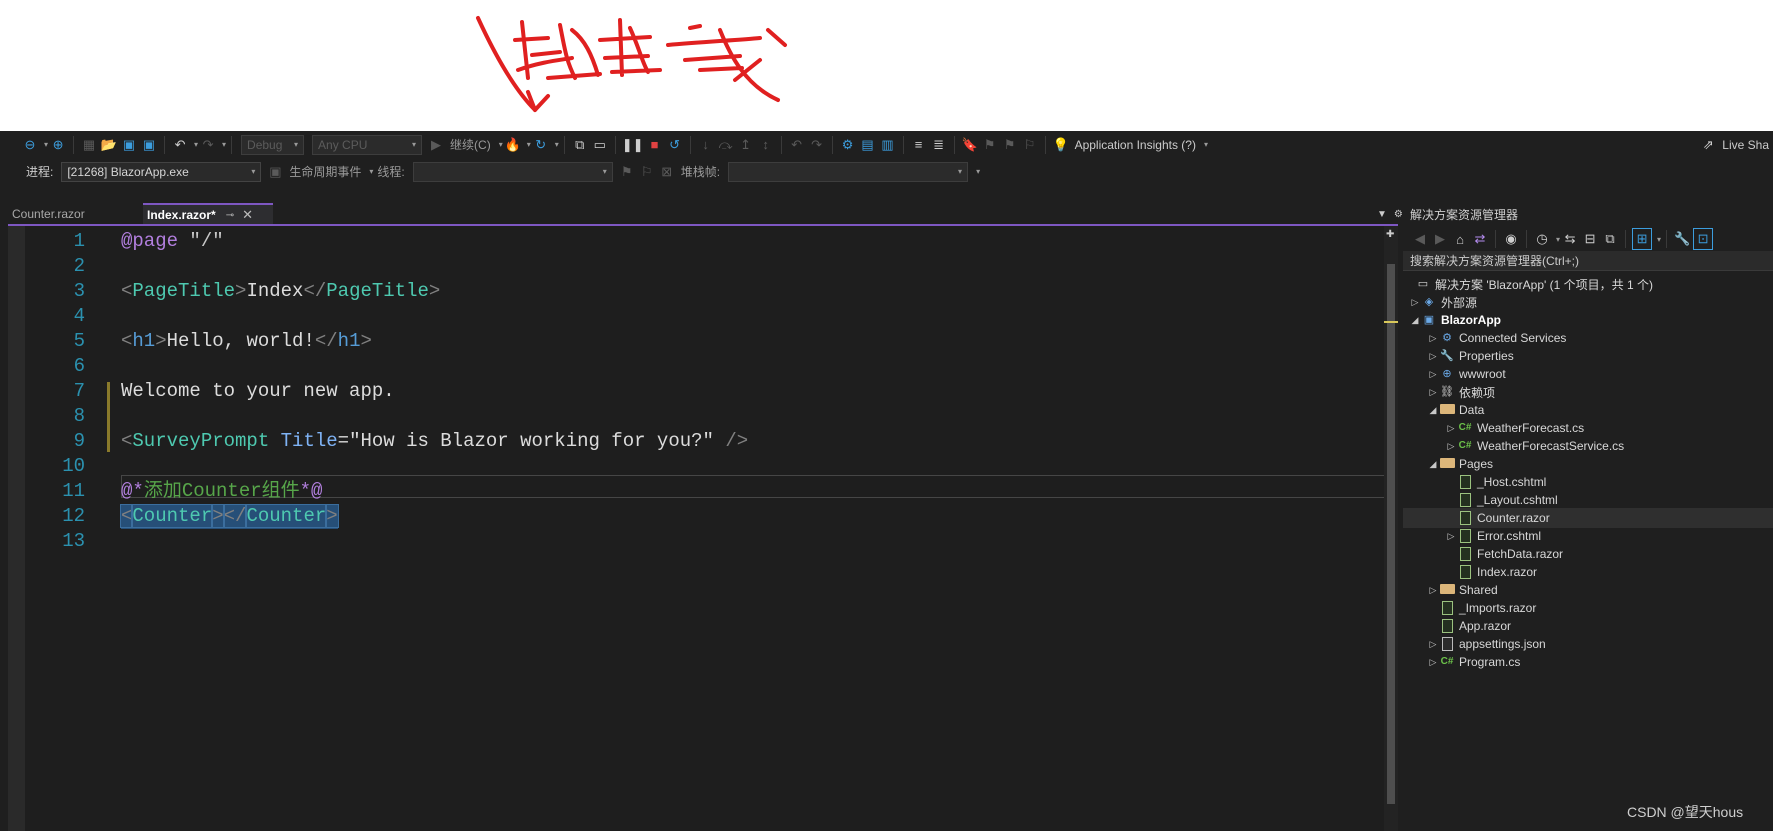 Image resolution: width=1773 pixels, height=831 pixels. Describe the element at coordinates (1642, 239) in the screenshot. I see `filter-icon: ⊞` at that location.